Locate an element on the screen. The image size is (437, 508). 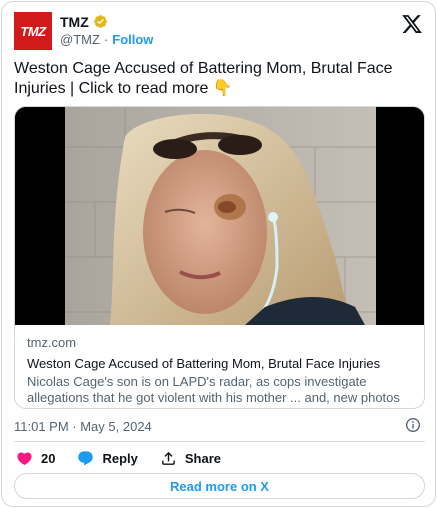
avatar: TMZ is located at coordinates (33, 31).